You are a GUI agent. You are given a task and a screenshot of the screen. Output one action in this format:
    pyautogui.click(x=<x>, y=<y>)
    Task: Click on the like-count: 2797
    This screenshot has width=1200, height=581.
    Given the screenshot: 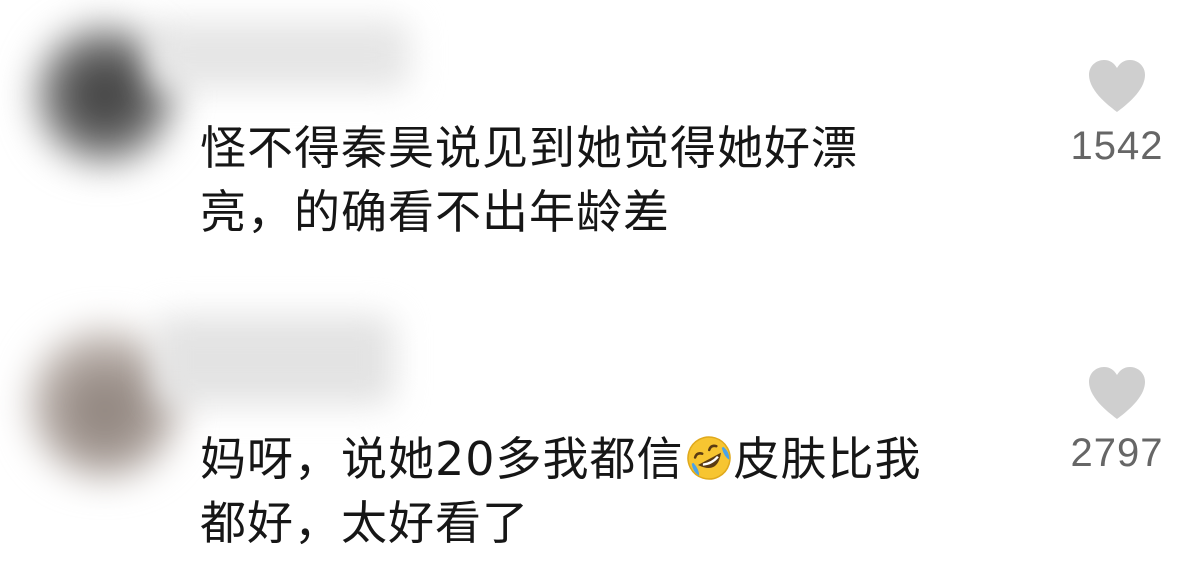 What is the action you would take?
    pyautogui.click(x=1117, y=453)
    